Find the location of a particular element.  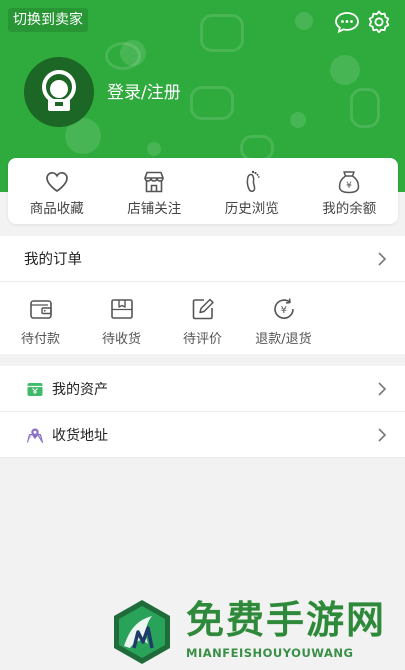

my-assets-row: 我的资产 is located at coordinates (202, 389).